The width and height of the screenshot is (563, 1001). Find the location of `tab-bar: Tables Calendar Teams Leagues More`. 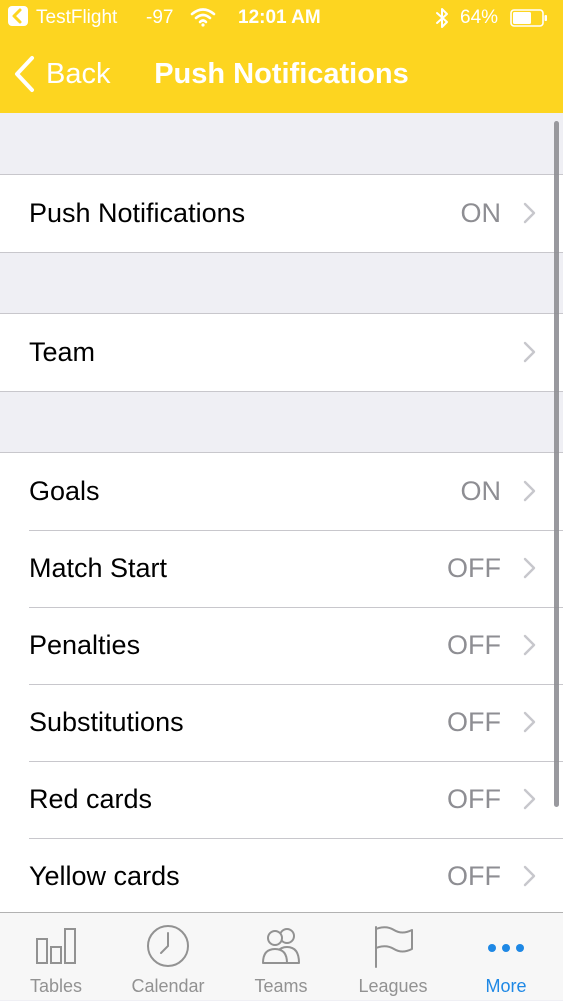

tab-bar: Tables Calendar Teams Leagues More is located at coordinates (281, 956).